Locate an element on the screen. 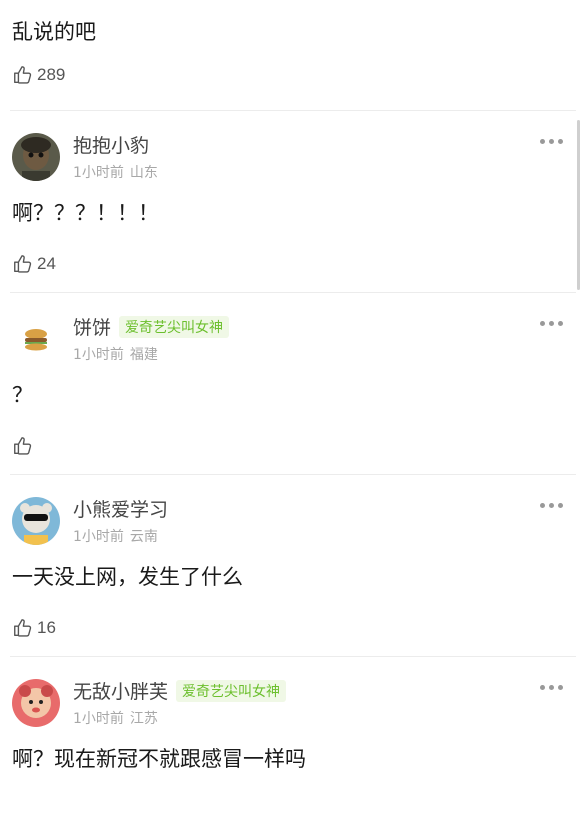  comment-meta: 1小时前 江苏 is located at coordinates (115, 718).